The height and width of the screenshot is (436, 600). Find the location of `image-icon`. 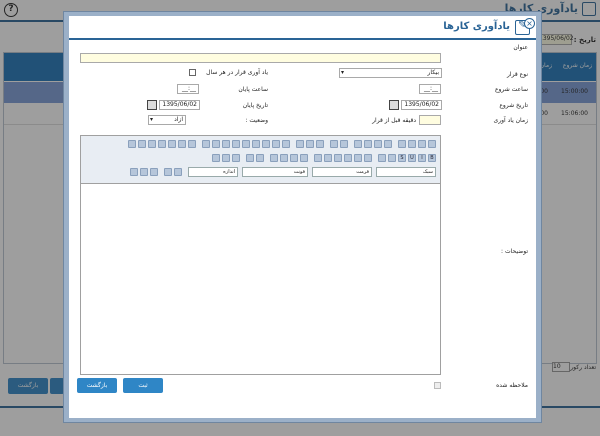

image-icon is located at coordinates (192, 144).